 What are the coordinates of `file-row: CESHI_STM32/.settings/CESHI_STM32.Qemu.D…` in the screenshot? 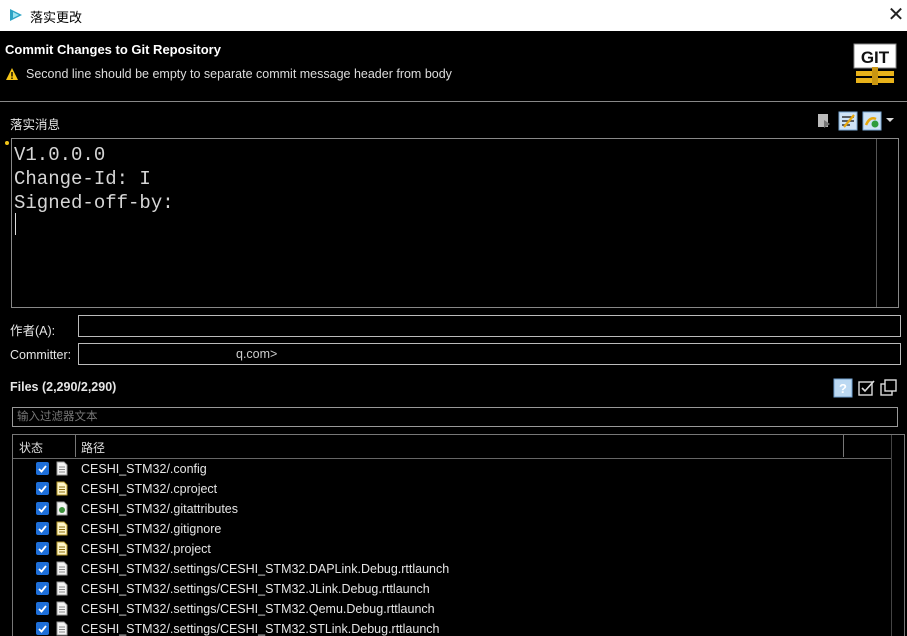 It's located at (452, 609).